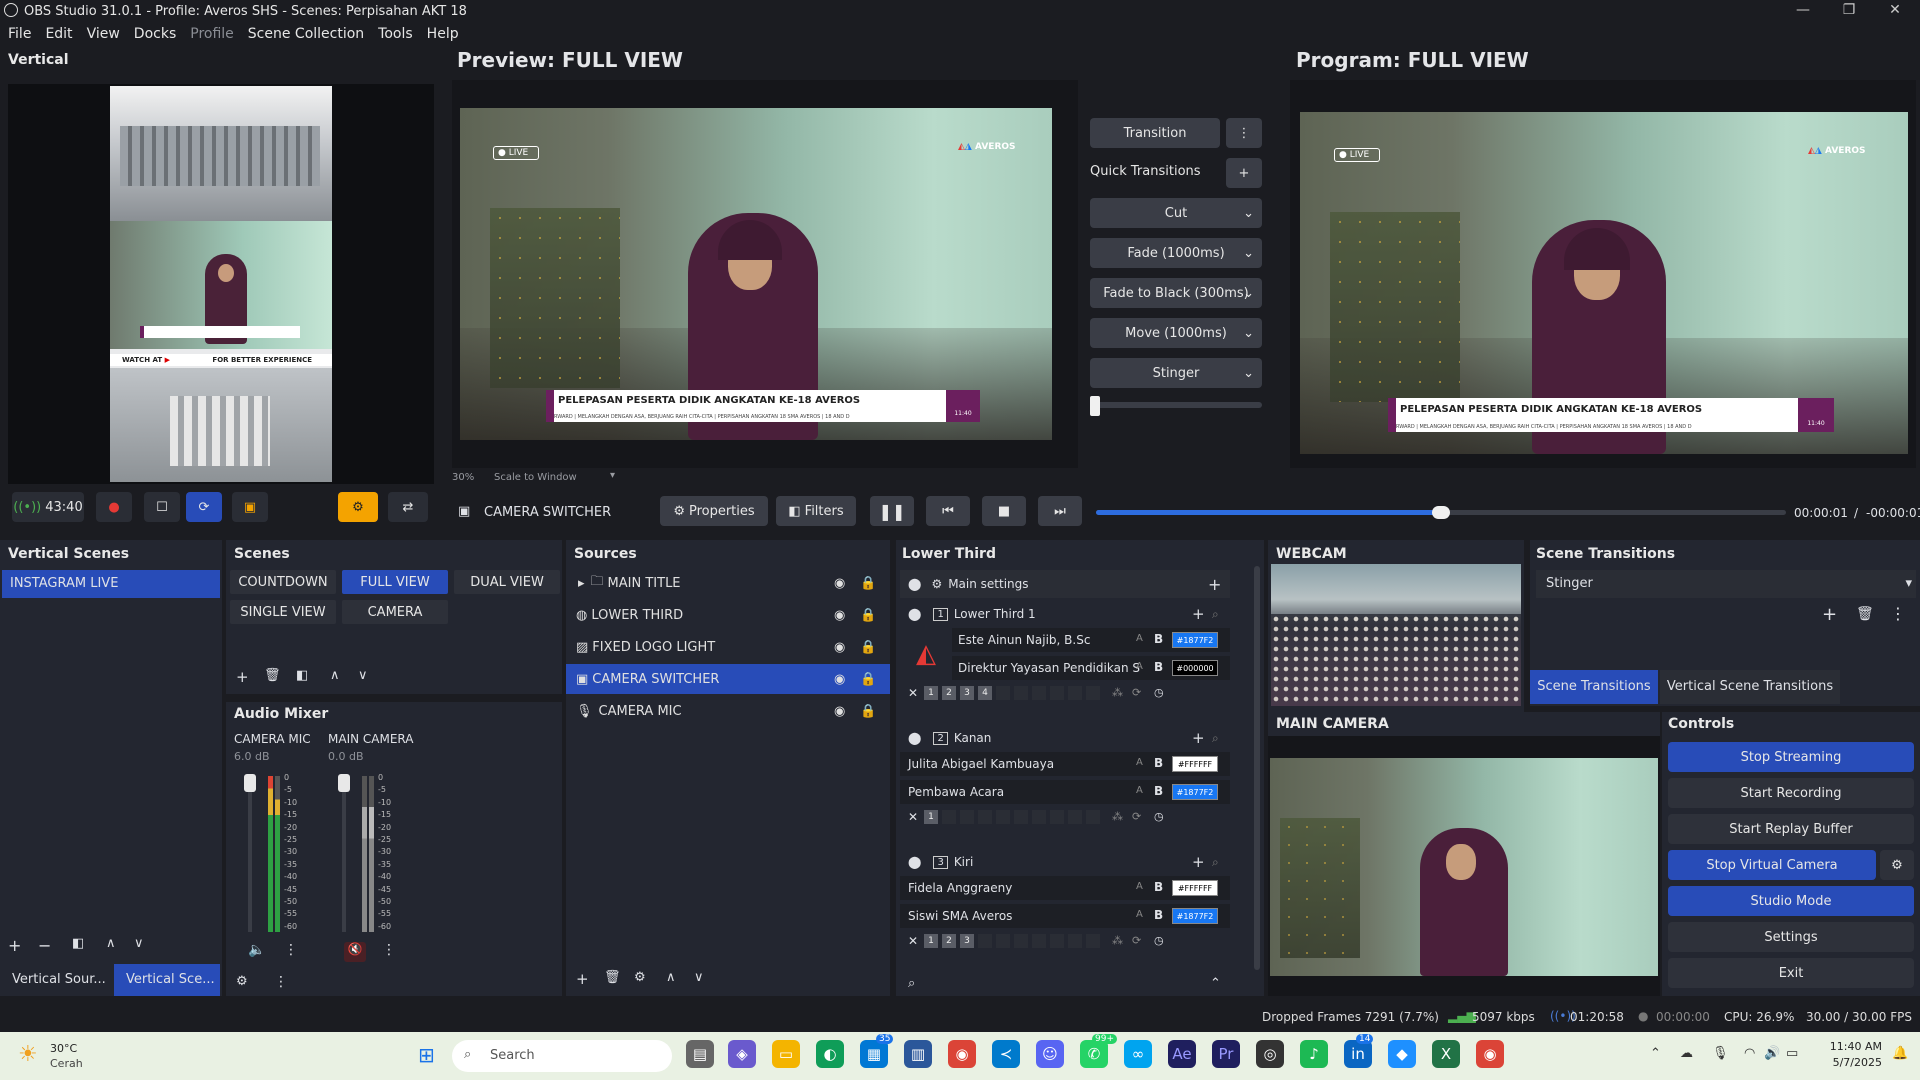  I want to click on lt-slot: 4, so click(985, 693).